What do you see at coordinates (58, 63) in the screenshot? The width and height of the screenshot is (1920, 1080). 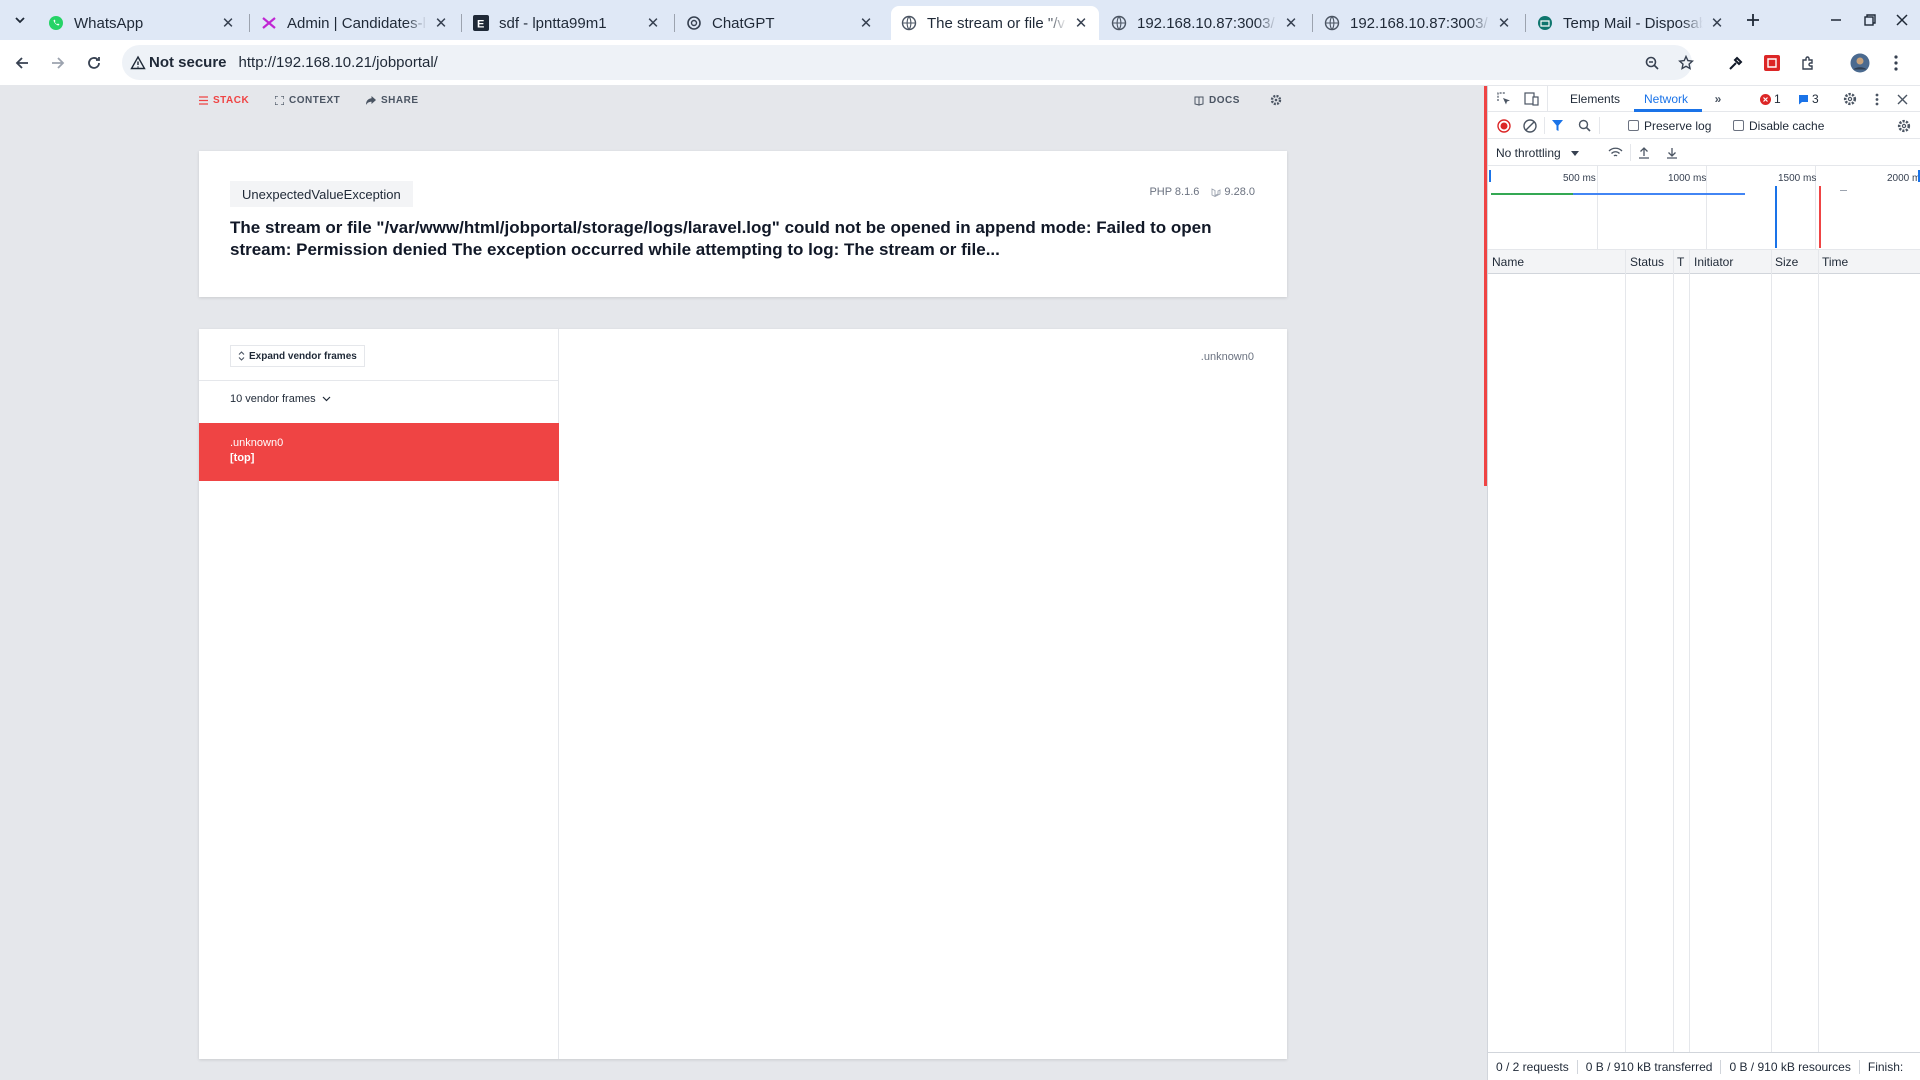 I see `forward-button` at bounding box center [58, 63].